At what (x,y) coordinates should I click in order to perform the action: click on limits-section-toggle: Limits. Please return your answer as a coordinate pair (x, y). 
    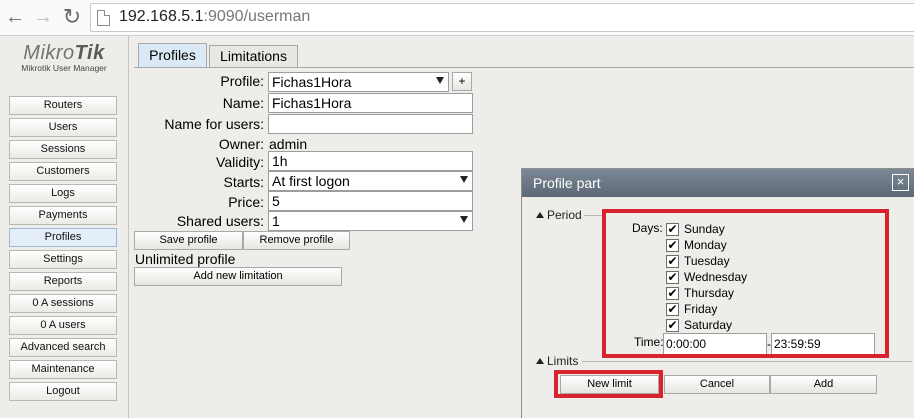
    Looking at the image, I should click on (557, 361).